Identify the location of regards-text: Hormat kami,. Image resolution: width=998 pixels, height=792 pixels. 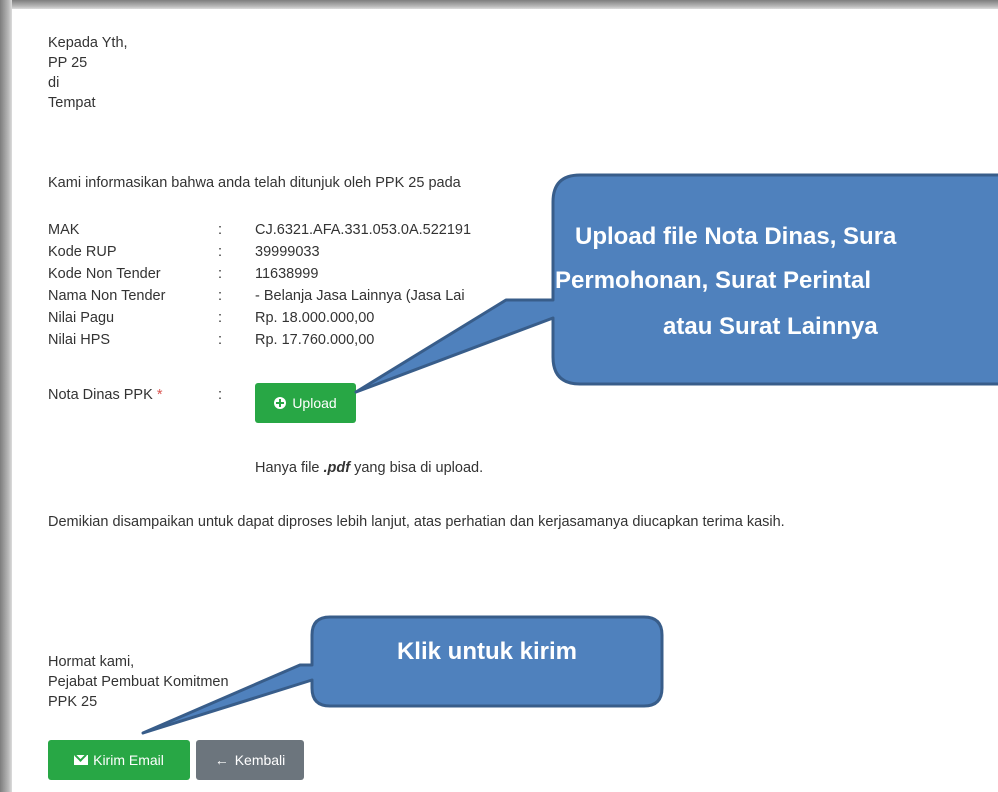
(91, 662).